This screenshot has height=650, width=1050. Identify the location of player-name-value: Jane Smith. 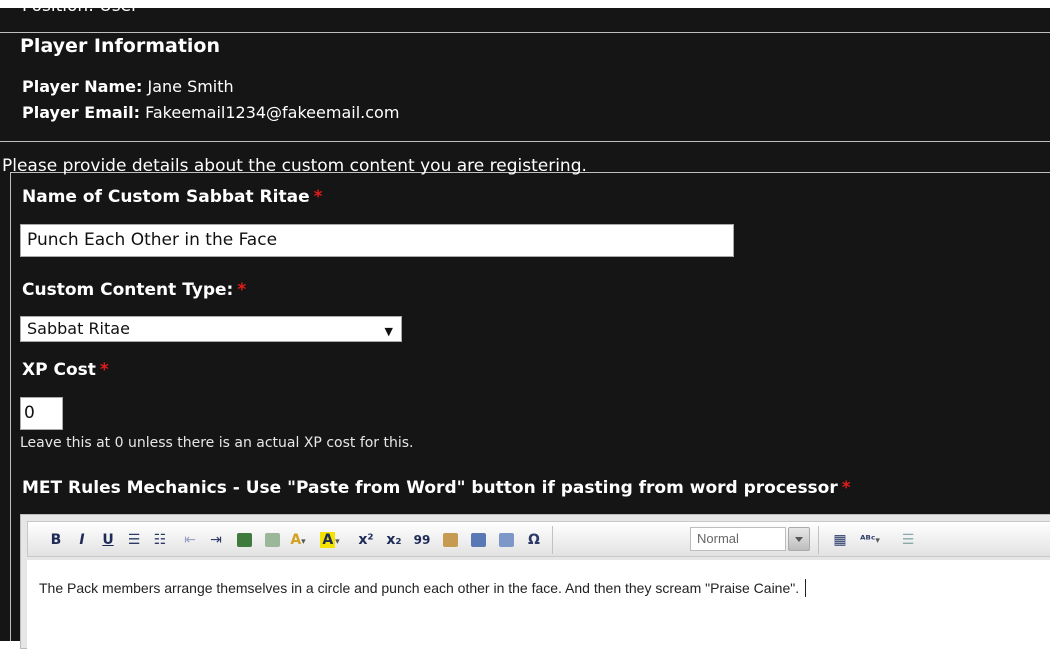
(190, 86).